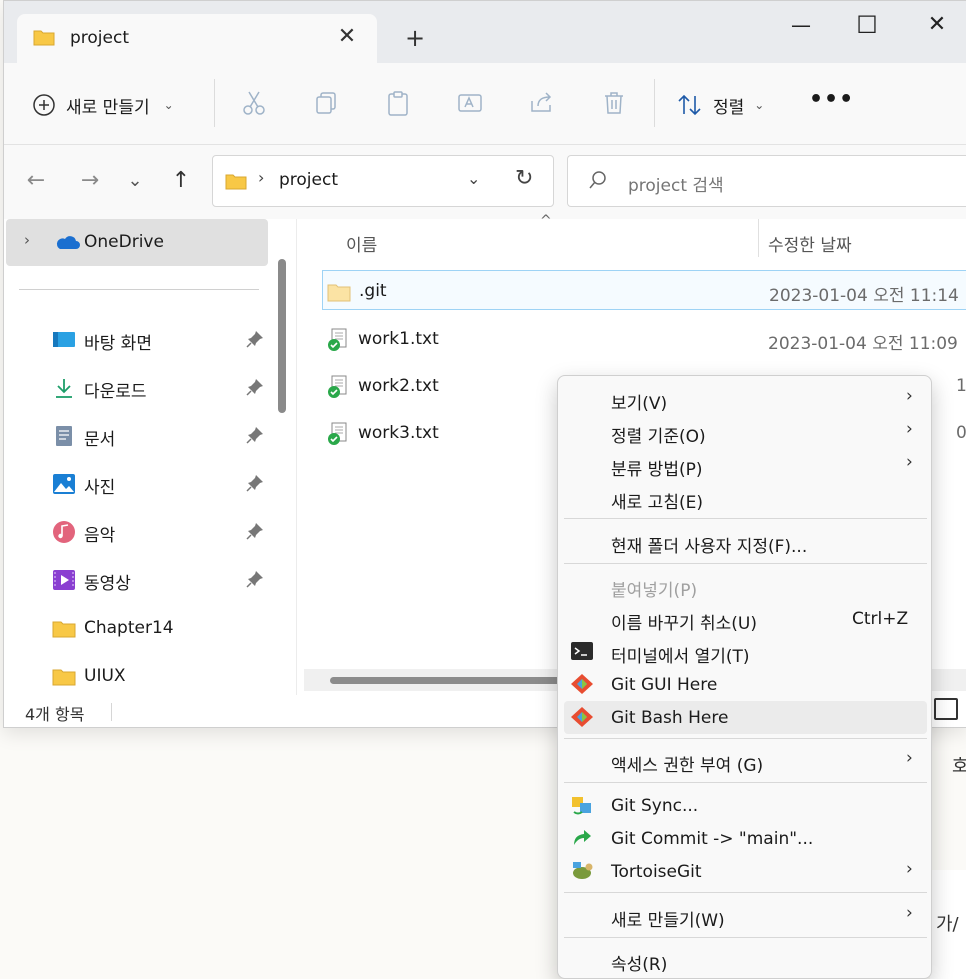 The height and width of the screenshot is (979, 966). I want to click on menu-item-shortcut: Ctrl+Z, so click(880, 619).